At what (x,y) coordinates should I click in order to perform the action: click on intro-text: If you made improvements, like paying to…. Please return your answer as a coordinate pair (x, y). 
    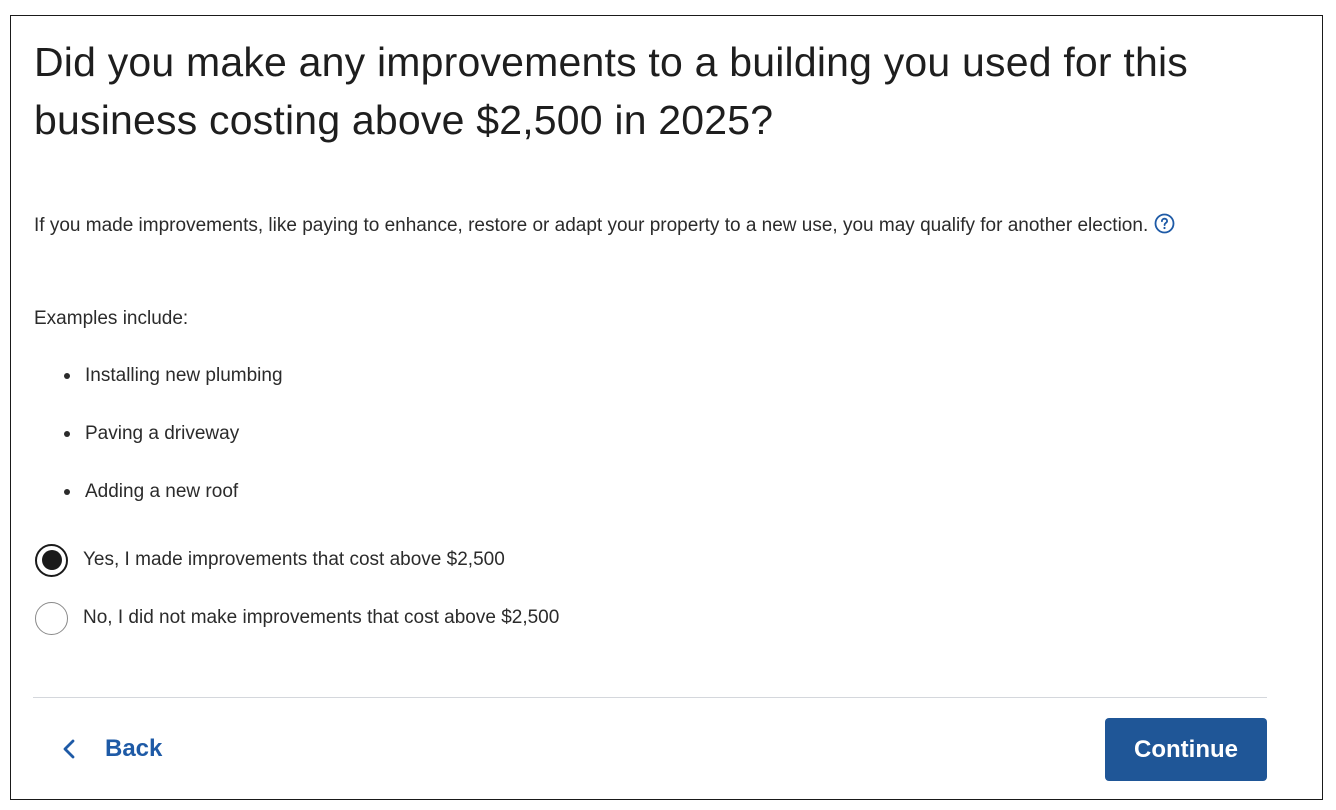
    Looking at the image, I should click on (644, 226).